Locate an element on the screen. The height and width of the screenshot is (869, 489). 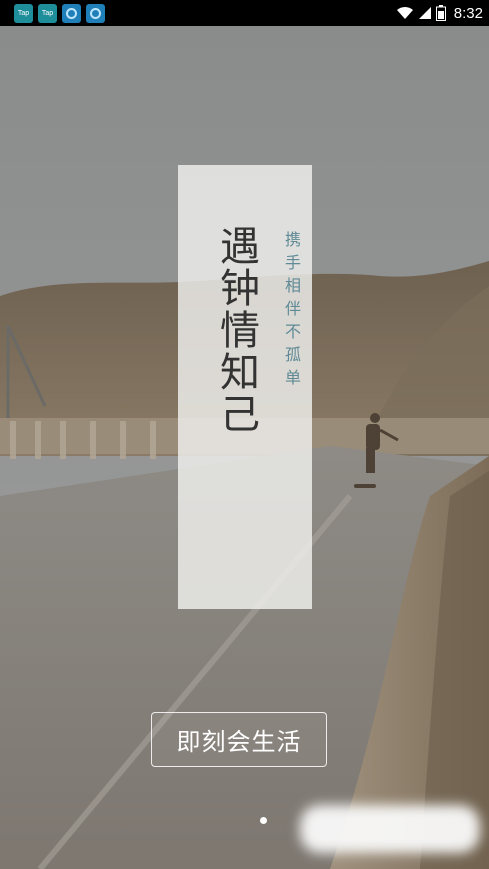
wifi-icon is located at coordinates (405, 13).